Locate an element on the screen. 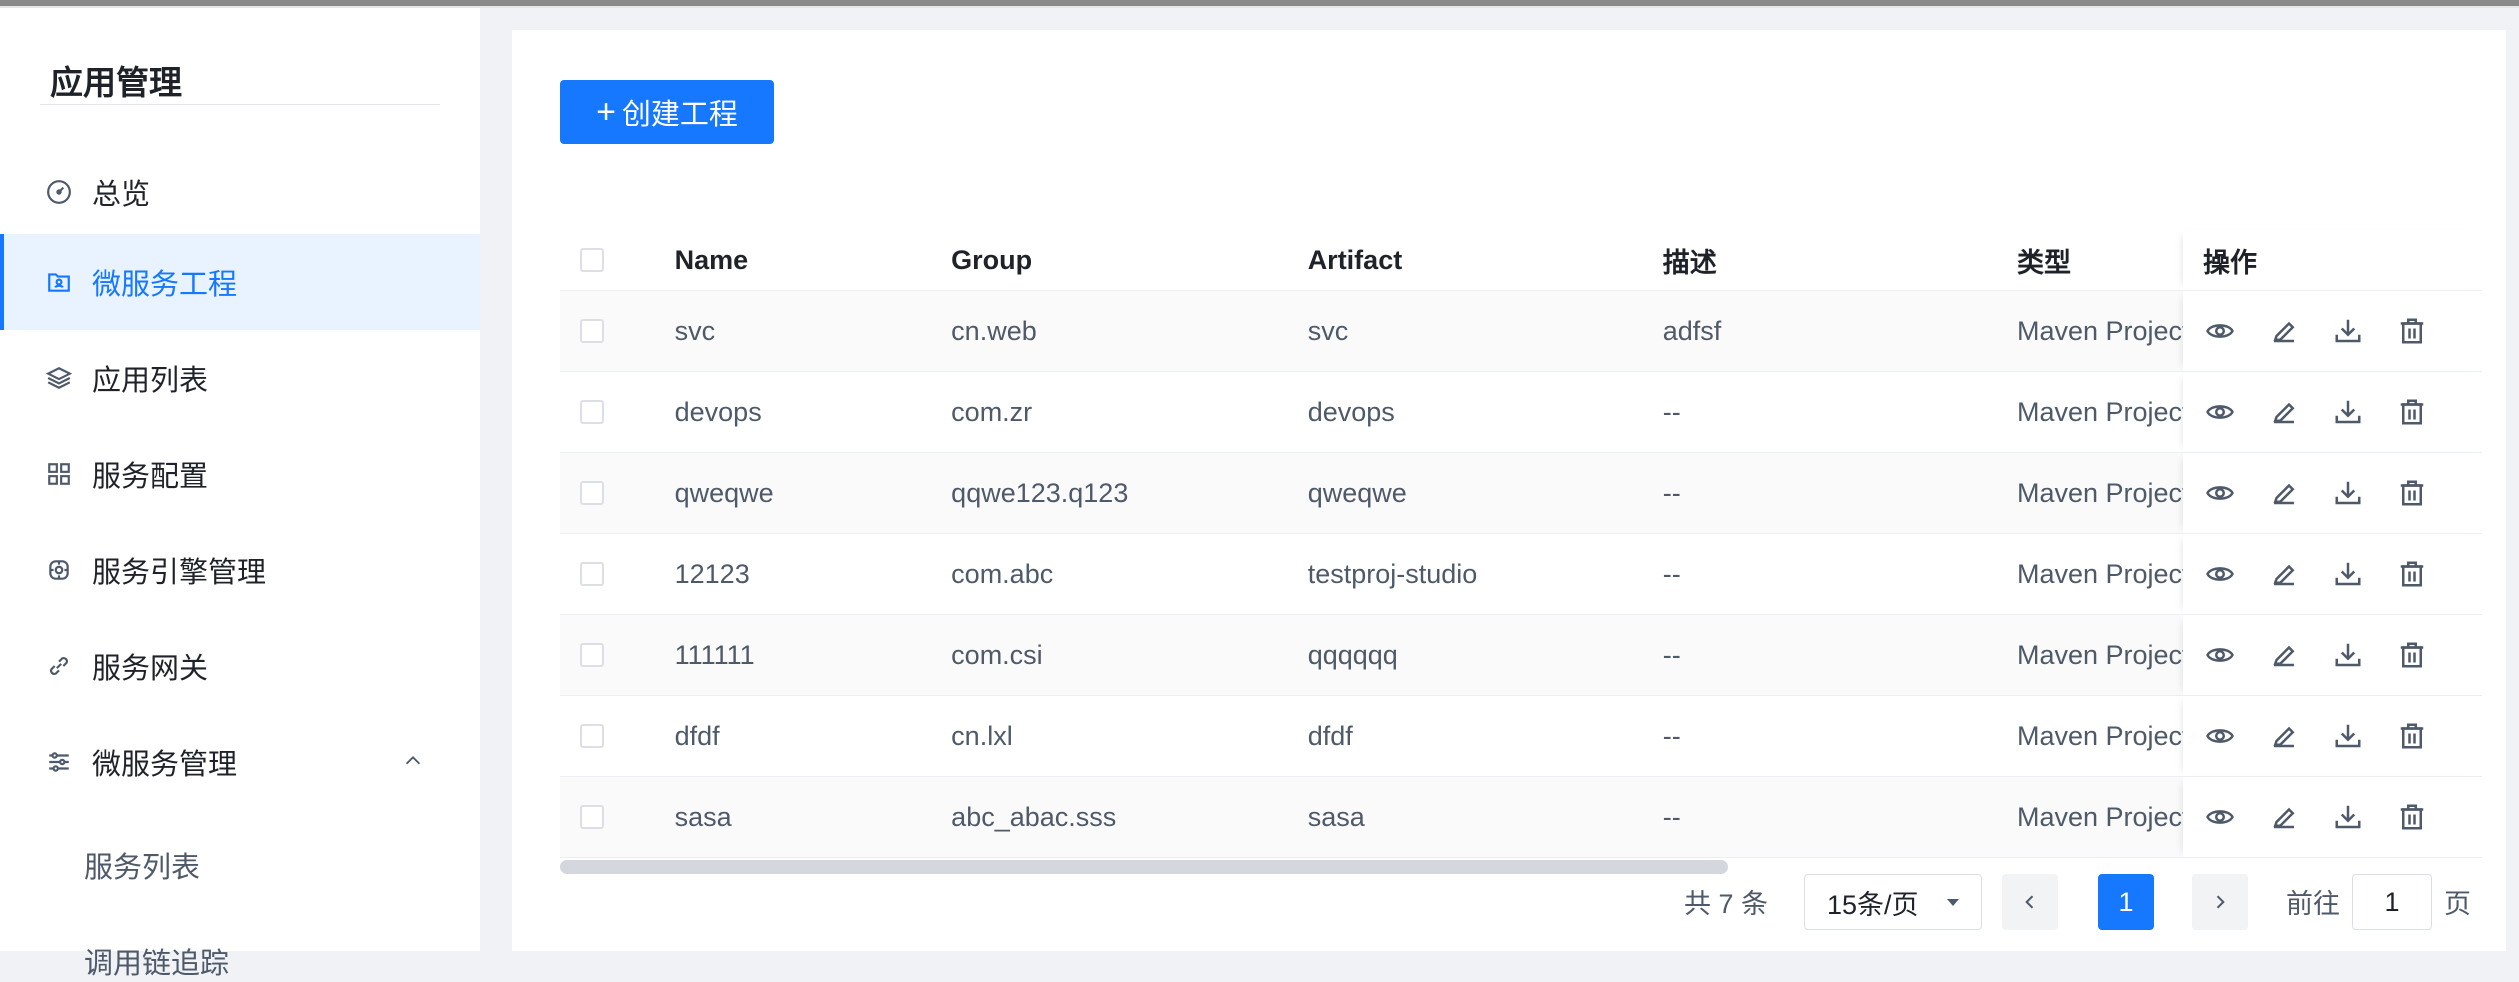  table-row: 111111 com.csi qqqqqq -- Maven Project is located at coordinates (1521, 655).